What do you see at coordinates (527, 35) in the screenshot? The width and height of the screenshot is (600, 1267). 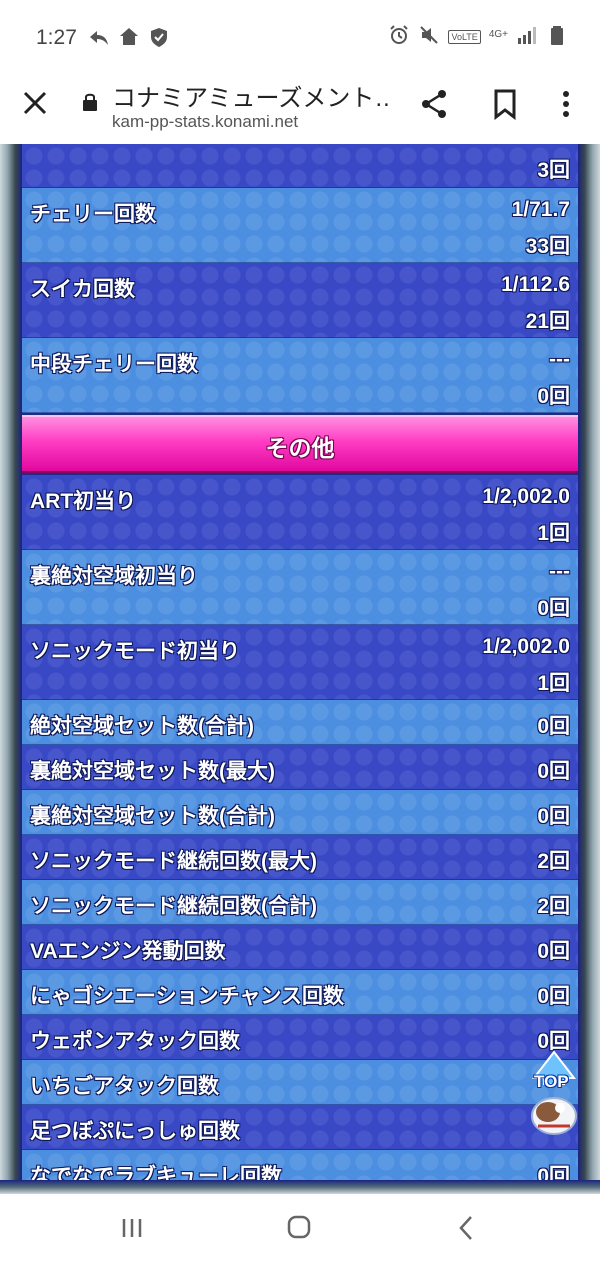 I see `signal-icon` at bounding box center [527, 35].